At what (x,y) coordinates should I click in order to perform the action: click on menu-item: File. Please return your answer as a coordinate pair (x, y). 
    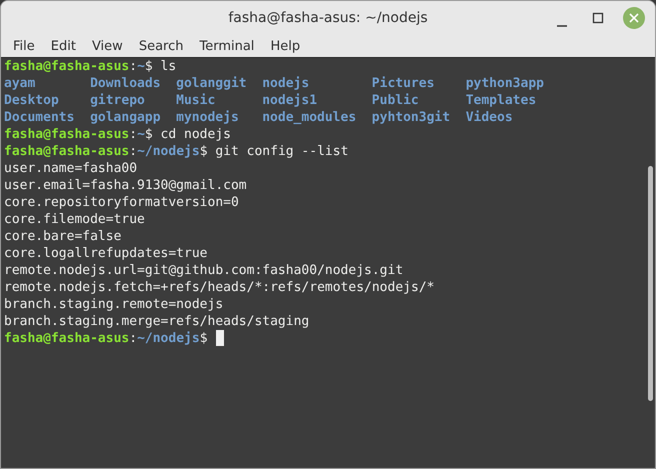
    Looking at the image, I should click on (24, 46).